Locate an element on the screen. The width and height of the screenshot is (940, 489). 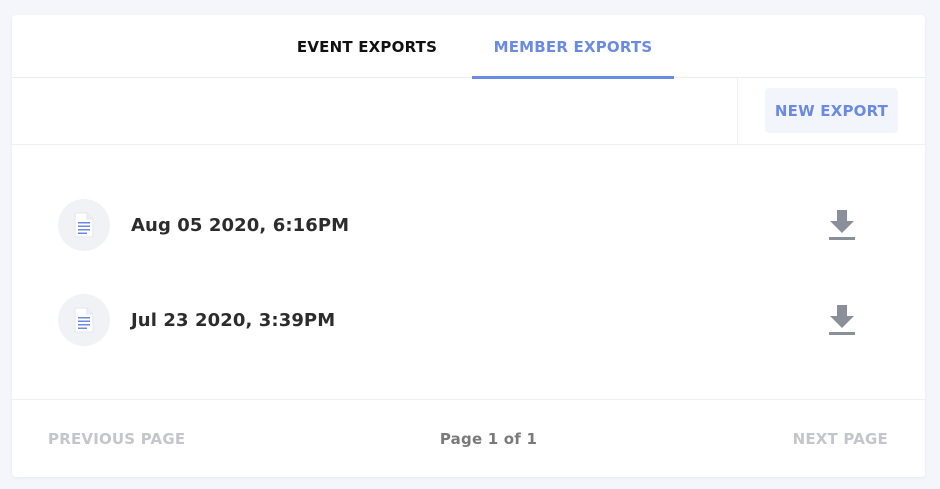
tab-member-exports: MEMBER EXPORTS is located at coordinates (573, 47).